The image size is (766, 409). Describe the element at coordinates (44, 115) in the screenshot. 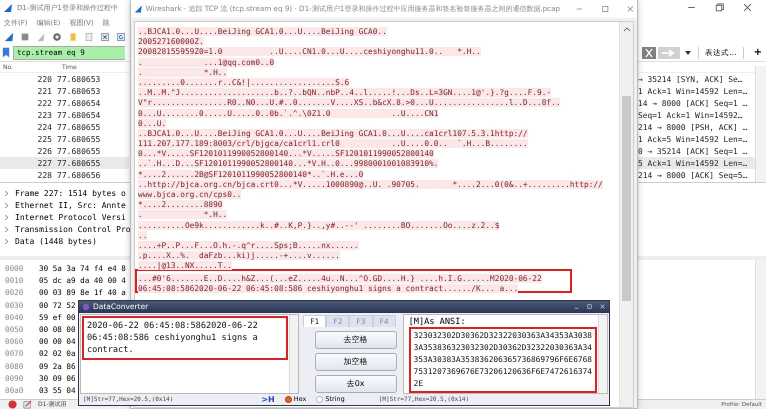

I see `packet-number: 223` at that location.